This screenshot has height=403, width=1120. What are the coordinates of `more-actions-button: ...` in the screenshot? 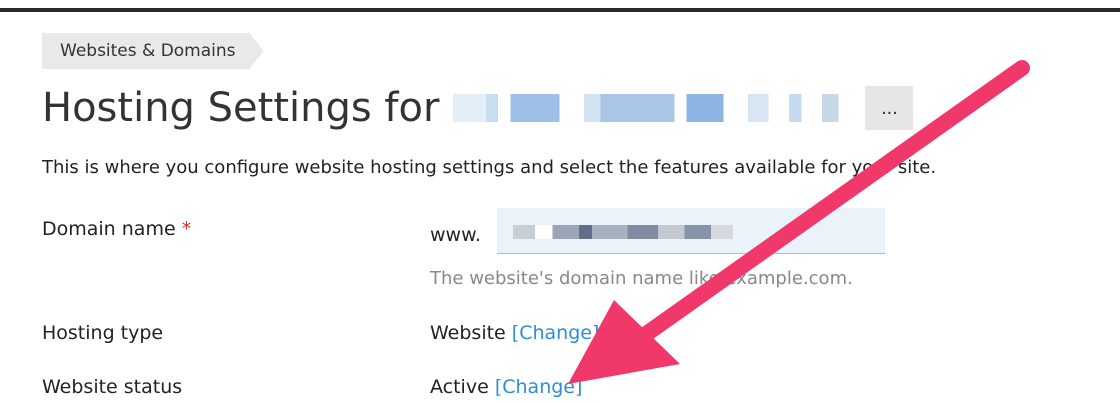 It's located at (889, 108).